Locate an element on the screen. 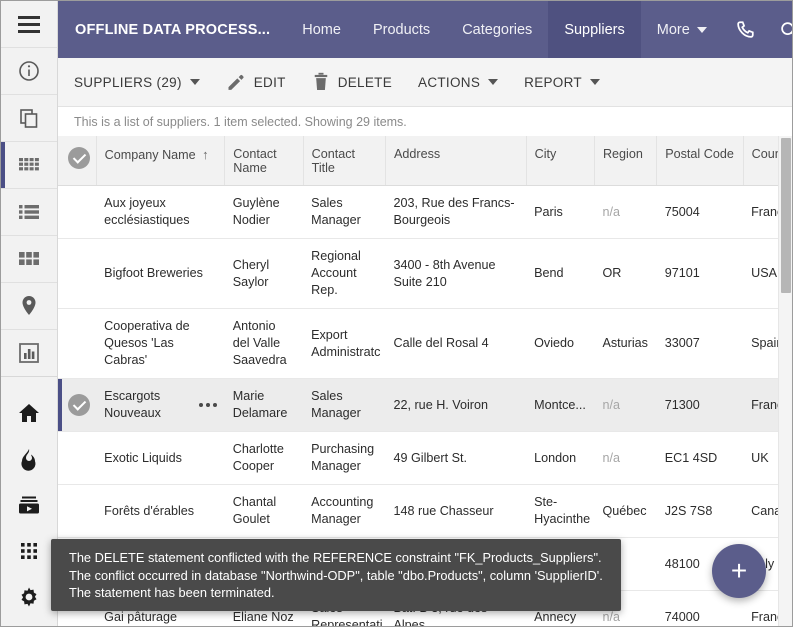  cell-region: Québec is located at coordinates (625, 511).